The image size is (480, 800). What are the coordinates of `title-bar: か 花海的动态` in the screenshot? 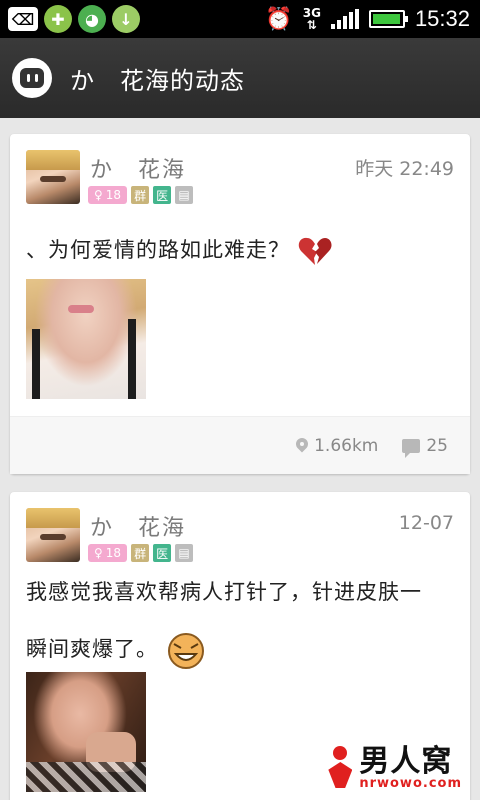 It's located at (240, 78).